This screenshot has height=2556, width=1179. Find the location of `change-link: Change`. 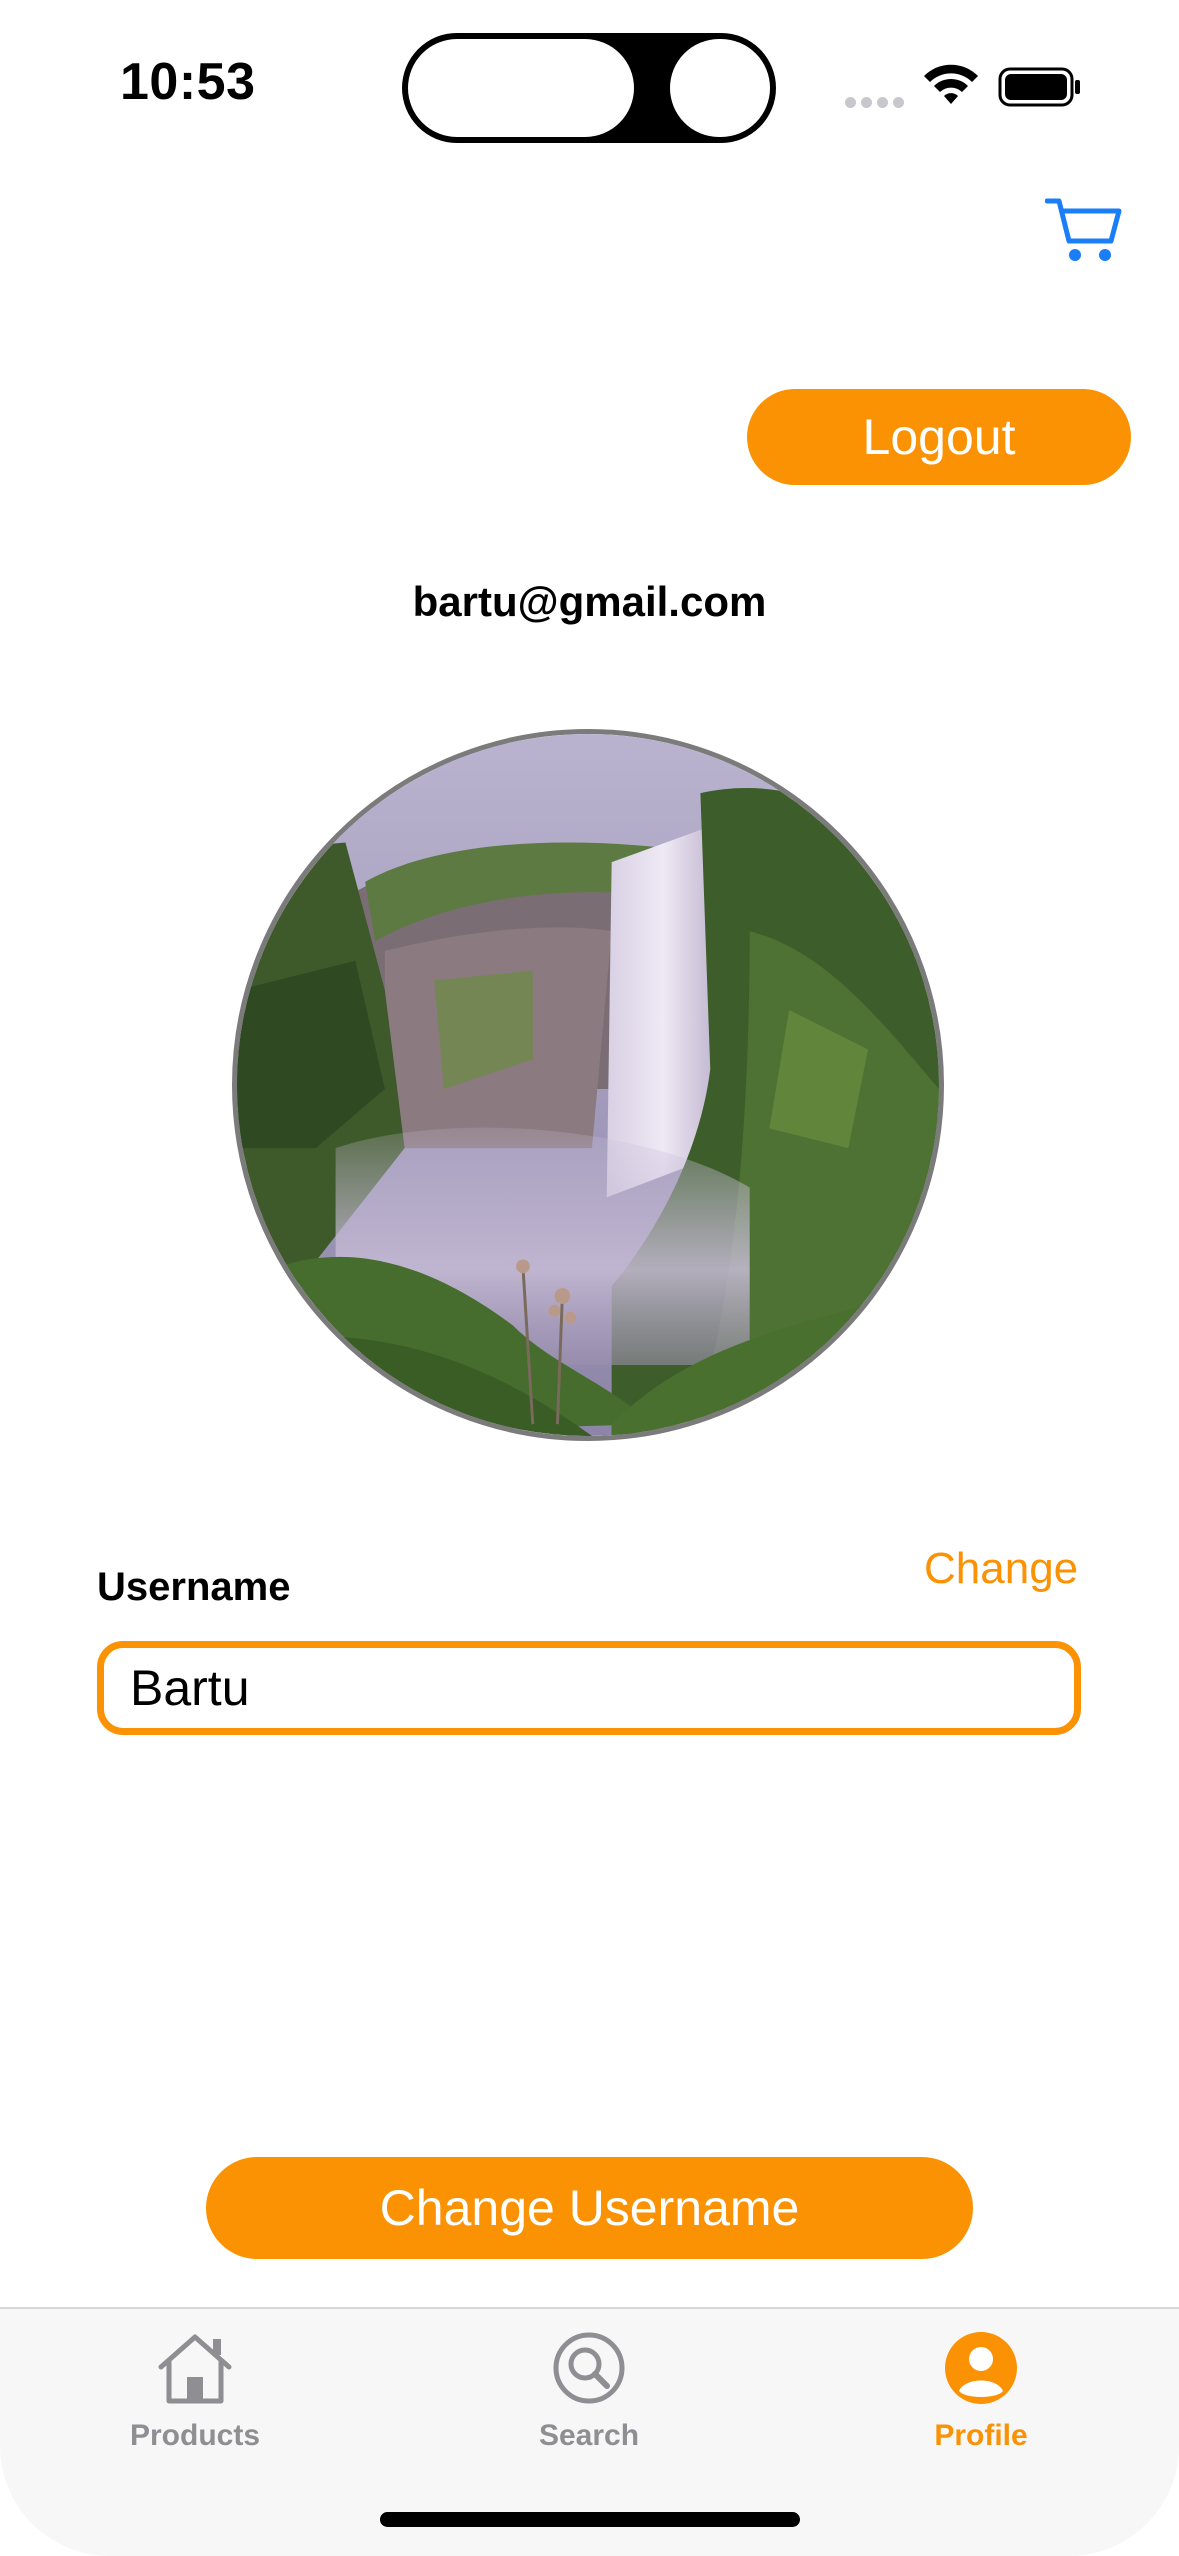

change-link: Change is located at coordinates (1001, 1569).